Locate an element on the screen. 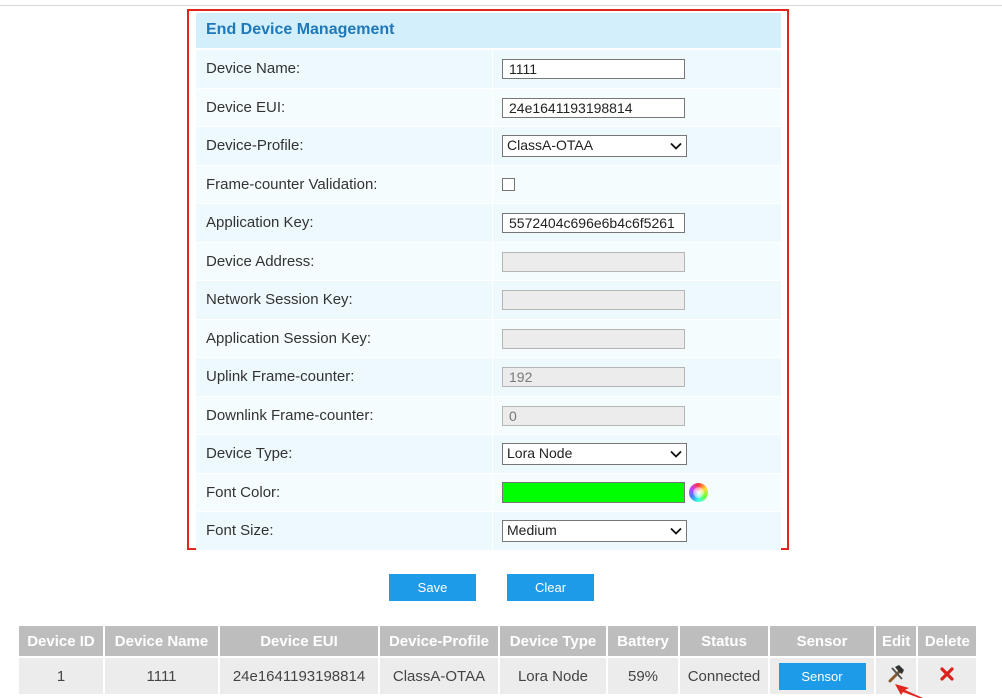  device-profile-value: ClassA-OTAA is located at coordinates (550, 145).